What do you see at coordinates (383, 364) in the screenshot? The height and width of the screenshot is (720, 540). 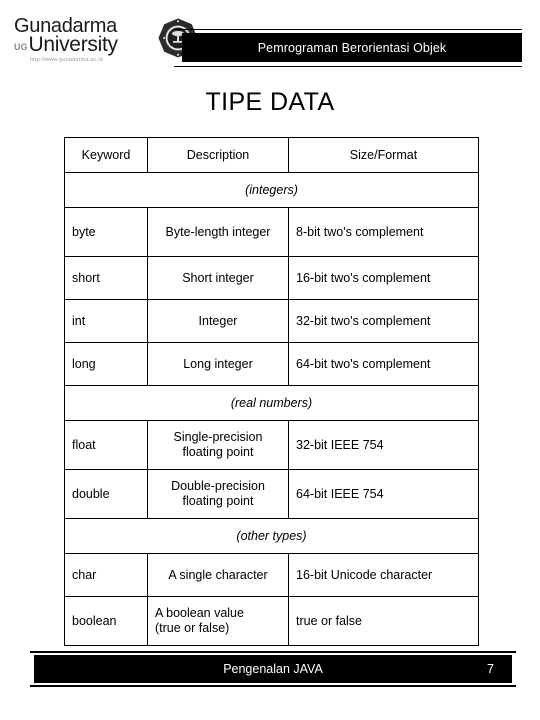 I see `cell-size-format: 64-bit two's complement` at bounding box center [383, 364].